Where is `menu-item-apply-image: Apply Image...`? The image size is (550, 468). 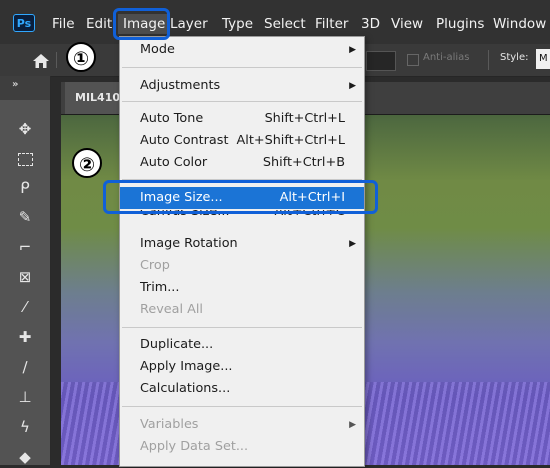 menu-item-apply-image: Apply Image... is located at coordinates (242, 367).